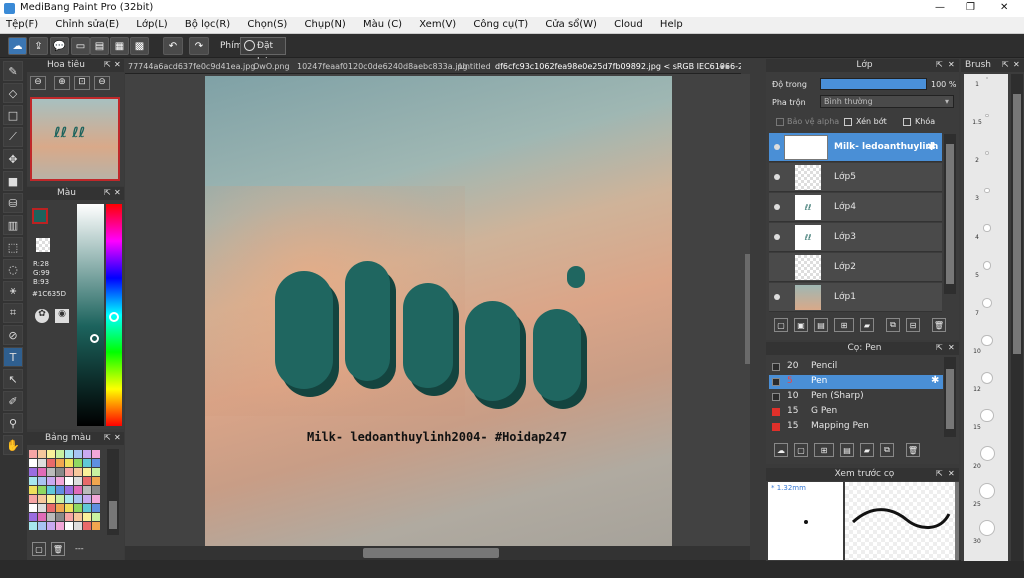  Describe the element at coordinates (102, 83) in the screenshot. I see `zoom-reset-icon: ⊖` at that location.